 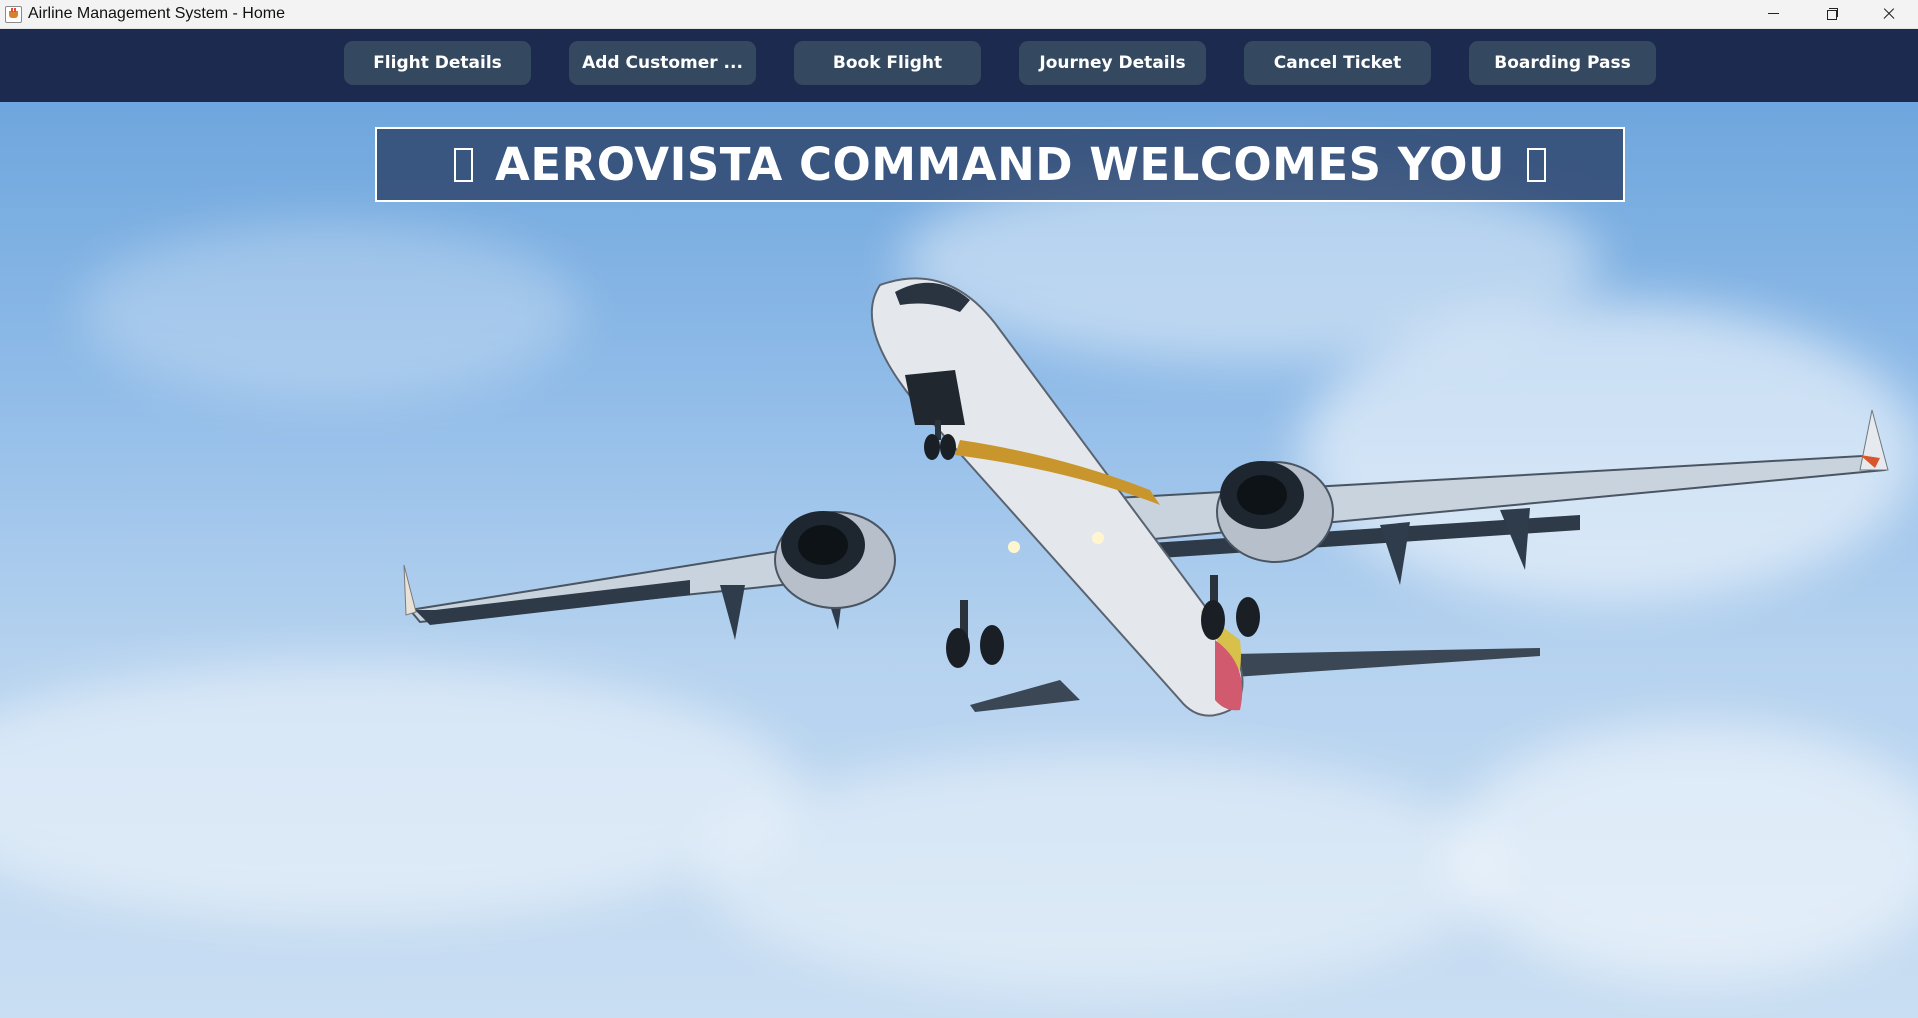 What do you see at coordinates (13, 14) in the screenshot?
I see `java-app-icon` at bounding box center [13, 14].